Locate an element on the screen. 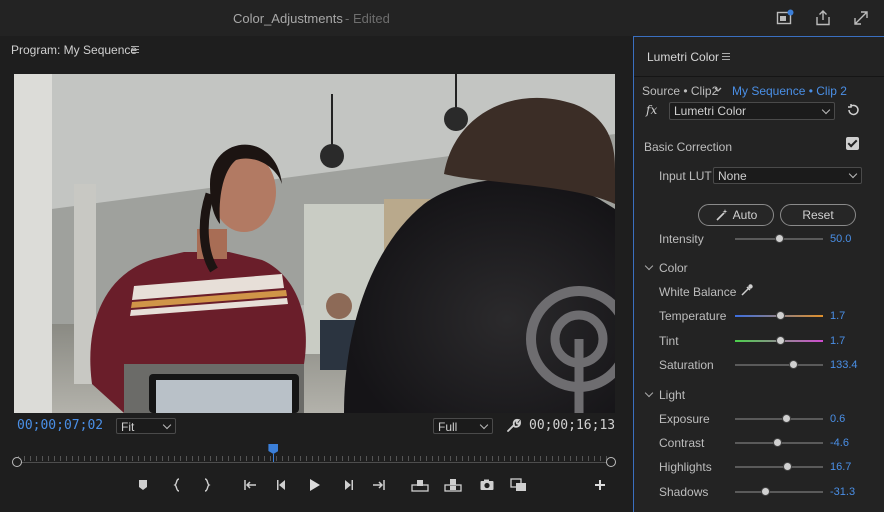 This screenshot has height=512, width=884. exposure-label: Exposure is located at coordinates (684, 419).